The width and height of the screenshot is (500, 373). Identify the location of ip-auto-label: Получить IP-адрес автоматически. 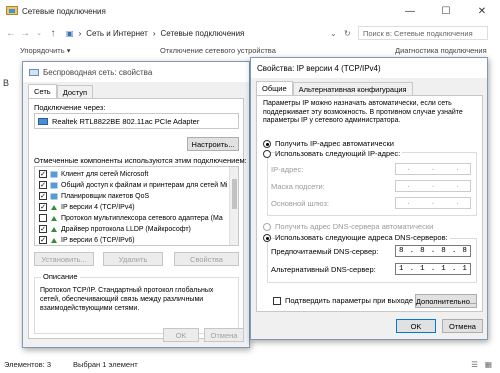
(334, 143).